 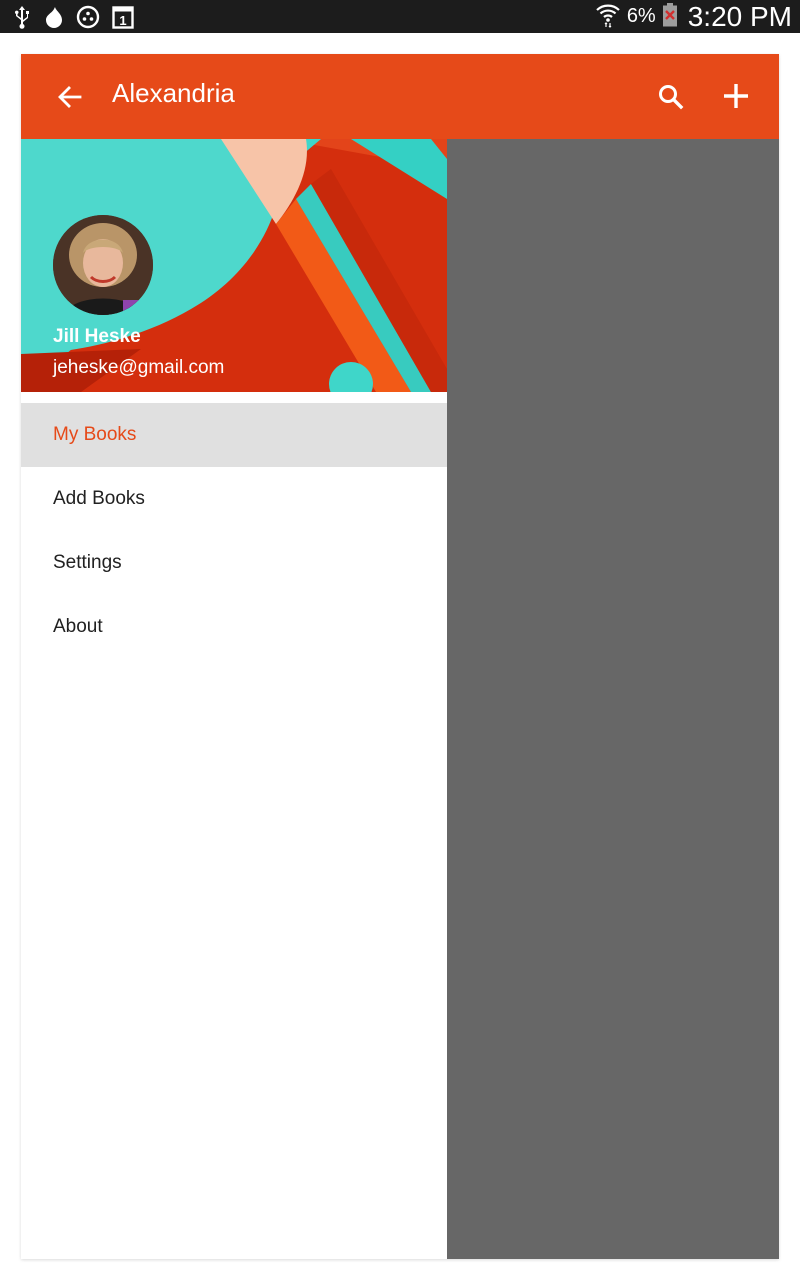 I want to click on menu-item-about: About, so click(x=234, y=627).